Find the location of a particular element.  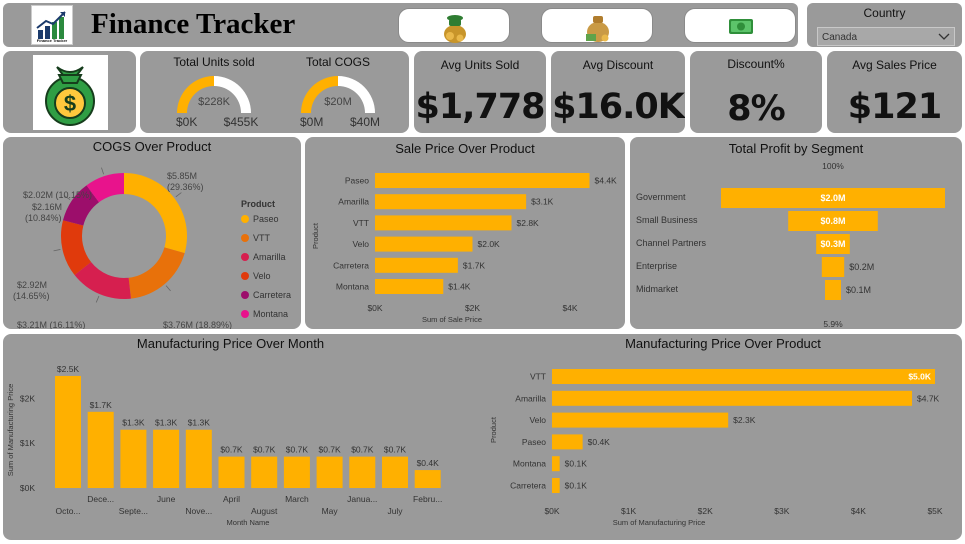

kpi-label: Avg Units Sold is located at coordinates (480, 65).